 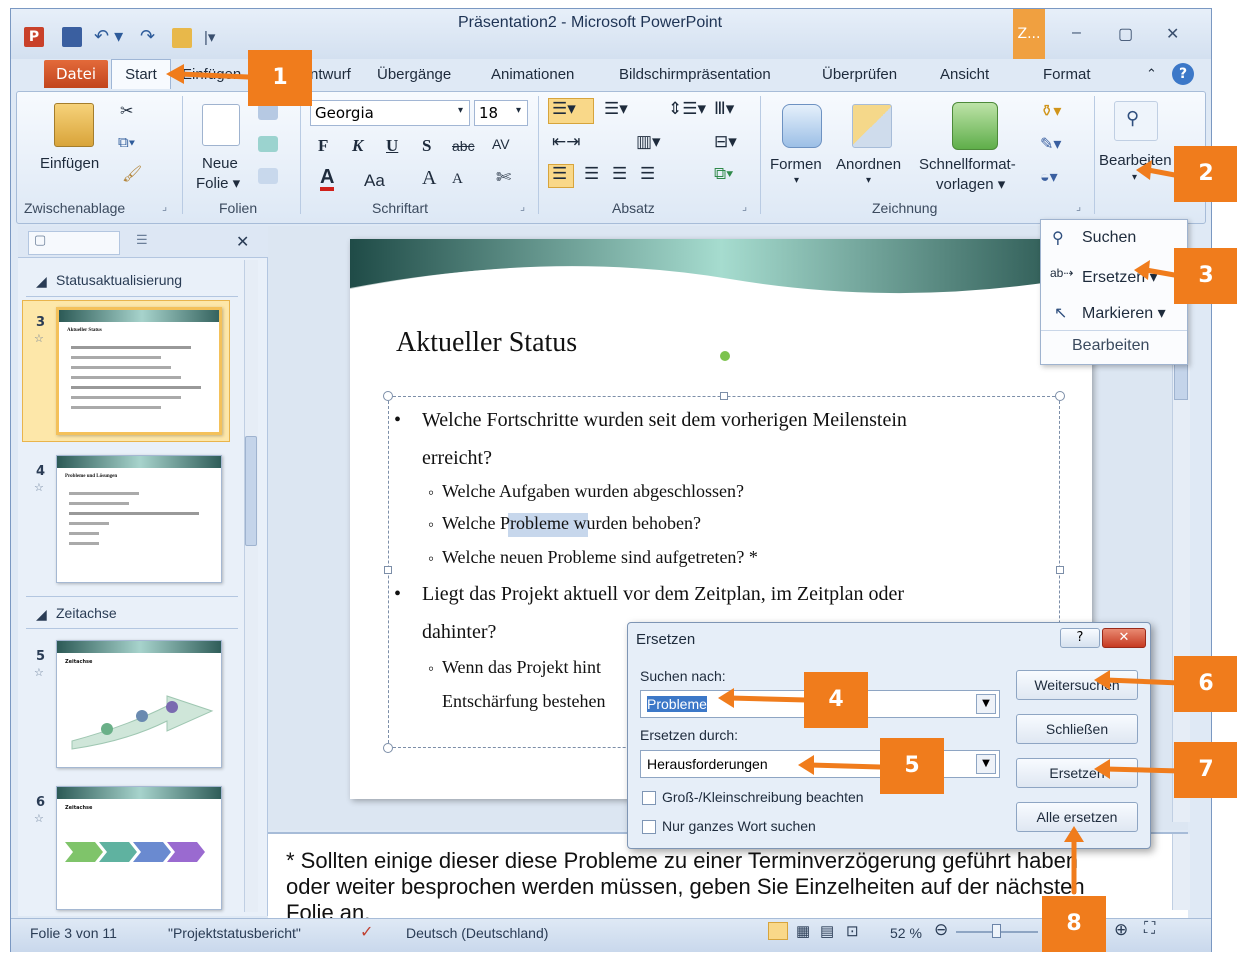 I want to click on menu-item-ersetzen: Ersetzen ▾, so click(x=1120, y=277).